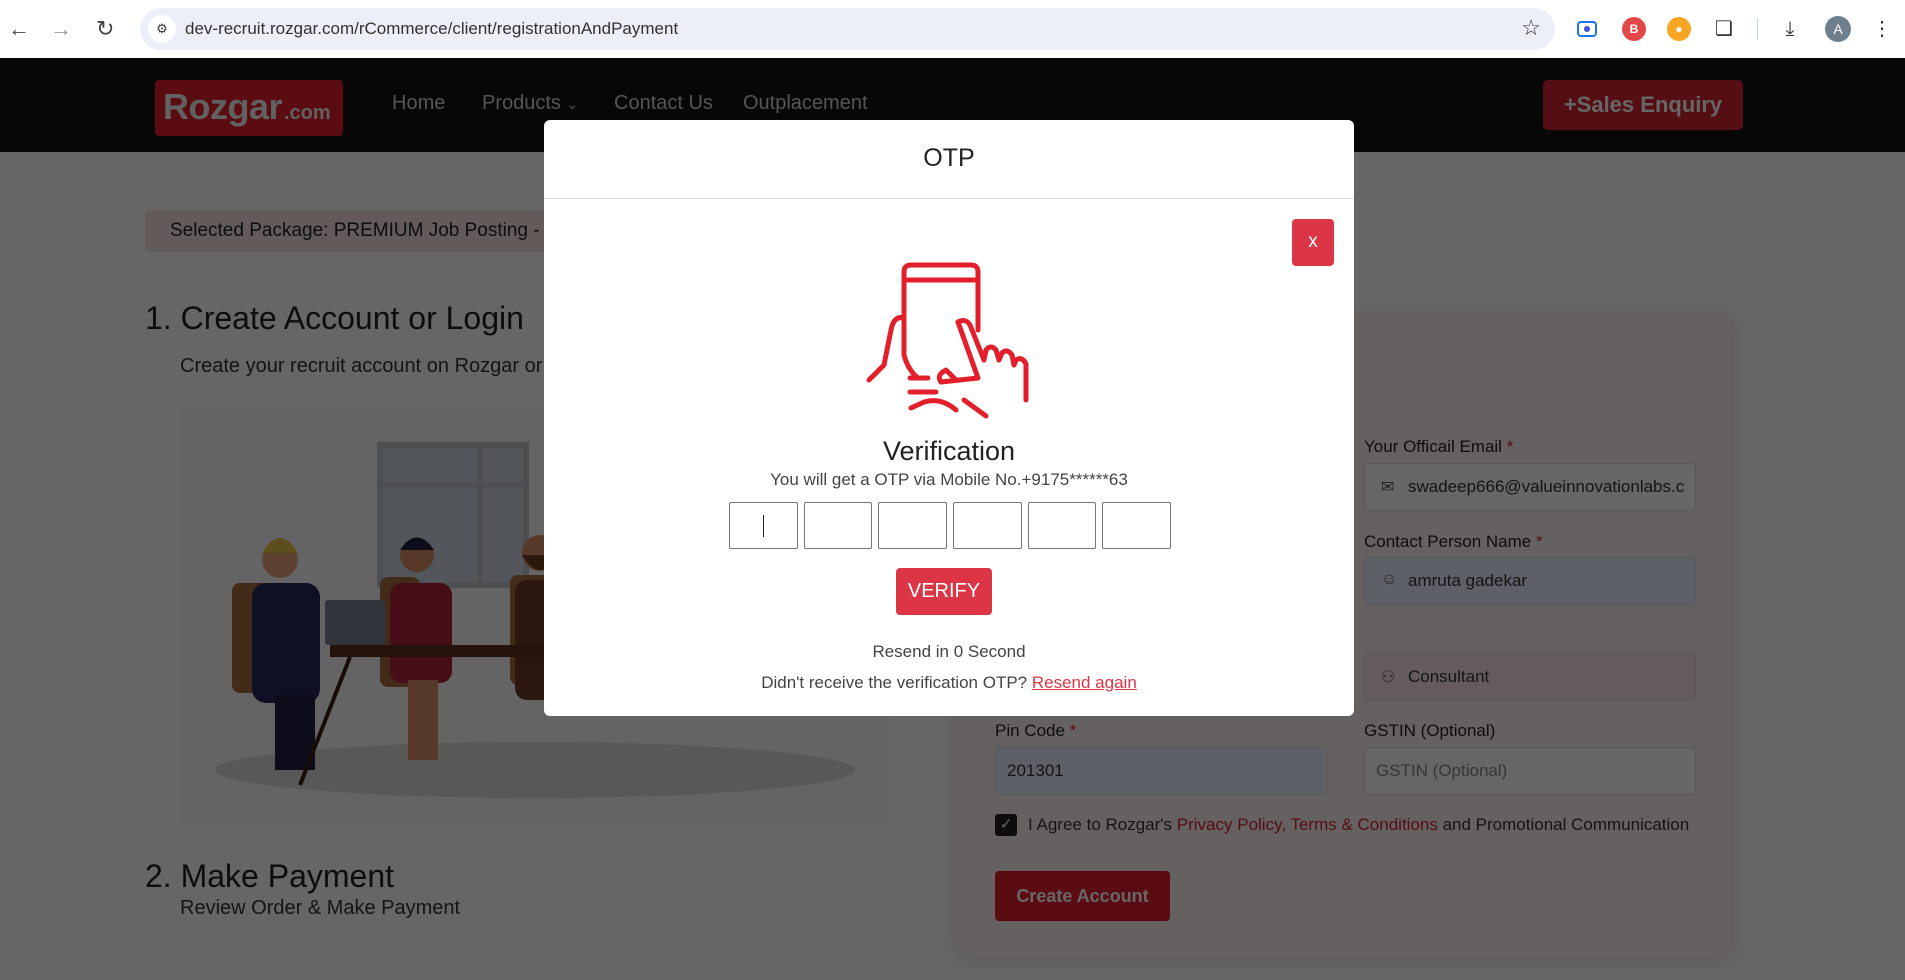 The height and width of the screenshot is (980, 1905). I want to click on forward-icon: →, so click(61, 29).